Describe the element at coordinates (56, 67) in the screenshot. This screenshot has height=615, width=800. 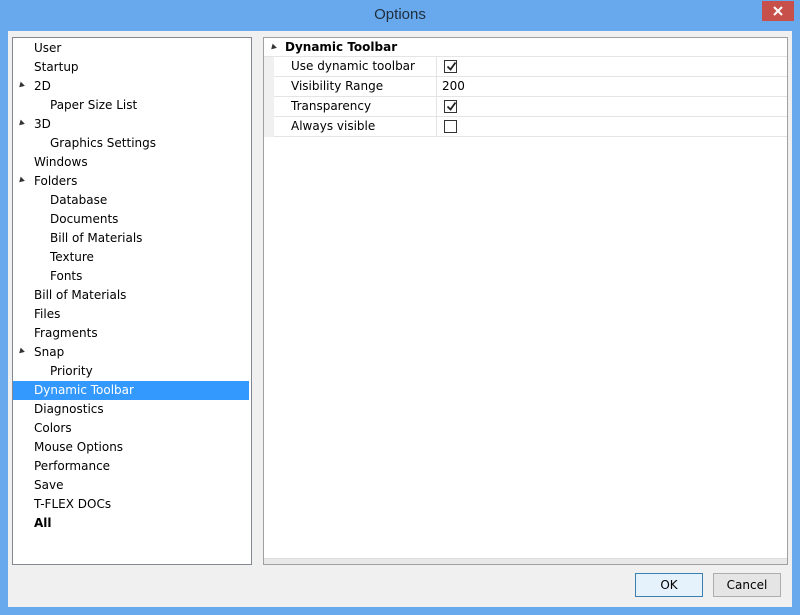
I see `tree-item-label: Startup` at that location.